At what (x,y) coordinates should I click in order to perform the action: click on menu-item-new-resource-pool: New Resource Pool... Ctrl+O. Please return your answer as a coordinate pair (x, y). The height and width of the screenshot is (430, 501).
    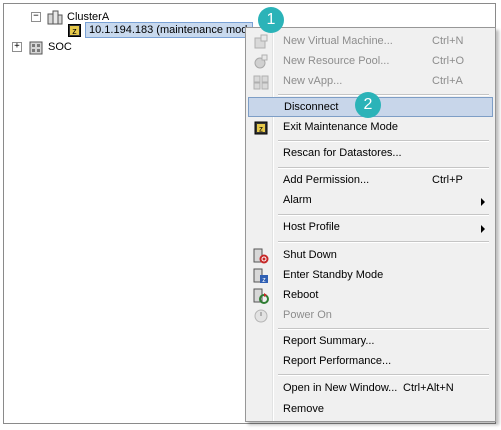
    Looking at the image, I should click on (370, 62).